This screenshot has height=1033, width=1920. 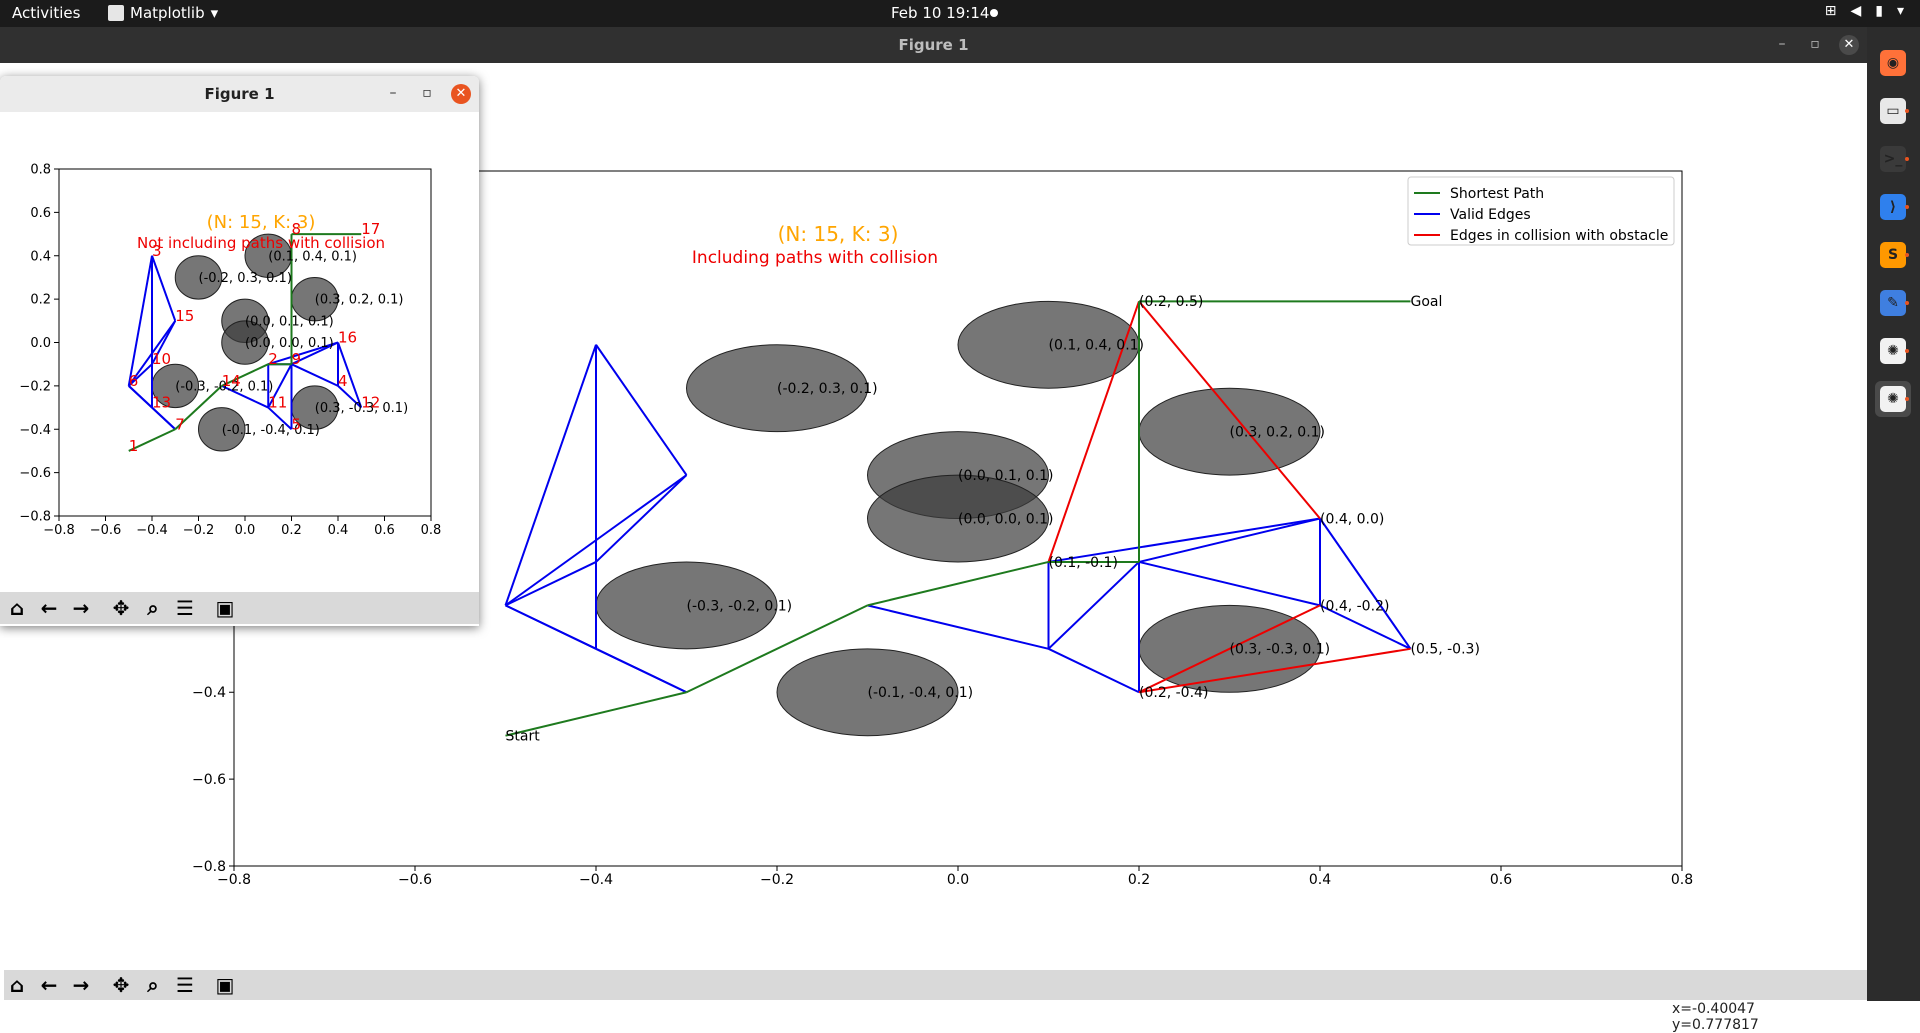 What do you see at coordinates (297, 359) in the screenshot?
I see `node-number-label: 9` at bounding box center [297, 359].